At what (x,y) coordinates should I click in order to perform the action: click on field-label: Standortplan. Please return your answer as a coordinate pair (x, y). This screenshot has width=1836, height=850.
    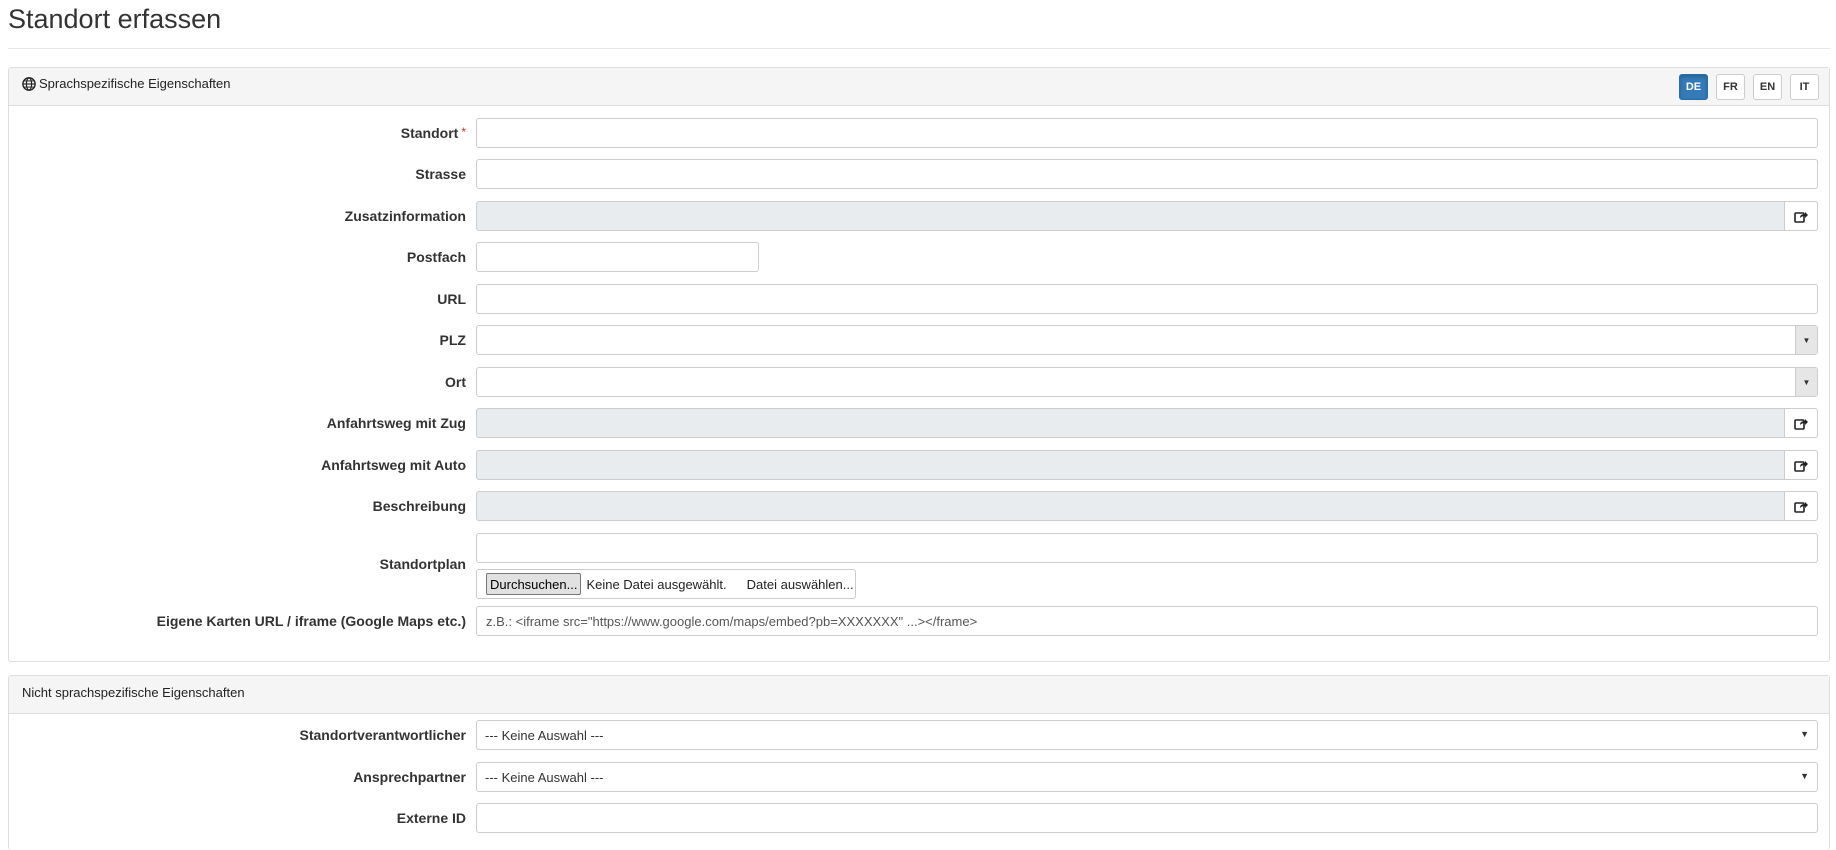
    Looking at the image, I should click on (422, 564).